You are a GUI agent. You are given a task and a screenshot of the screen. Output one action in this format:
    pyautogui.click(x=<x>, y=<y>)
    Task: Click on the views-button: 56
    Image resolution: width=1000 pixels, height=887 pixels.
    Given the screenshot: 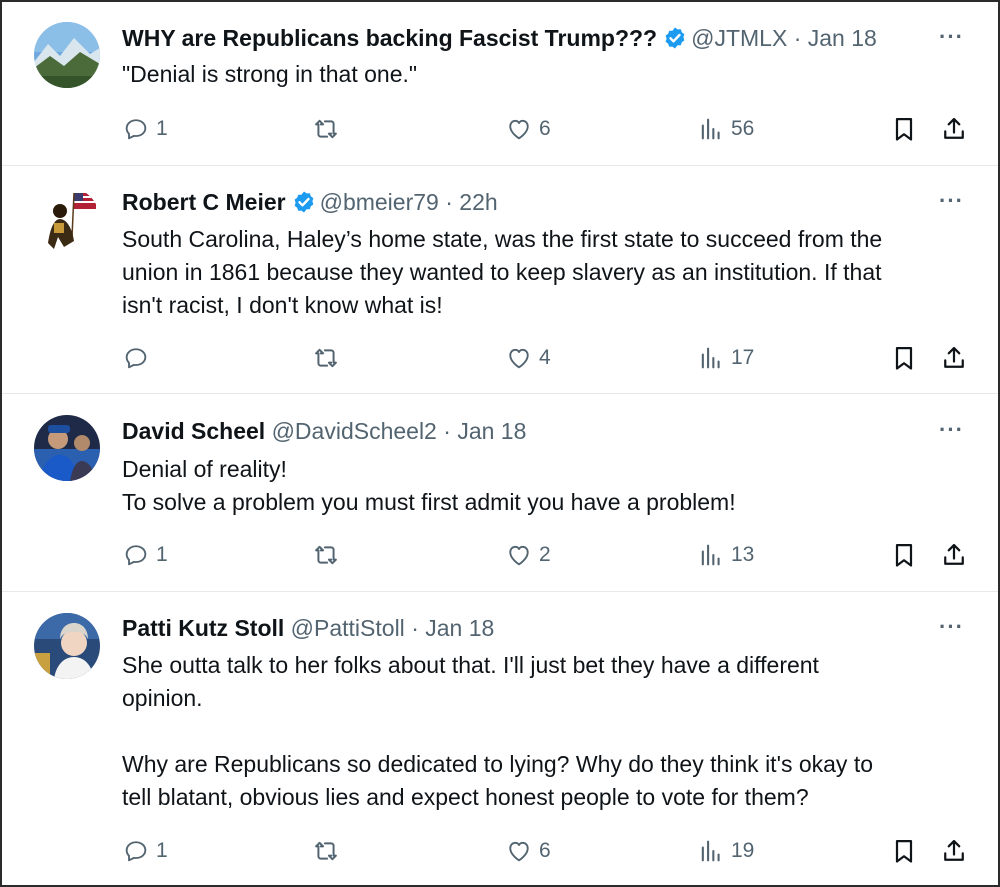 What is the action you would take?
    pyautogui.click(x=725, y=129)
    